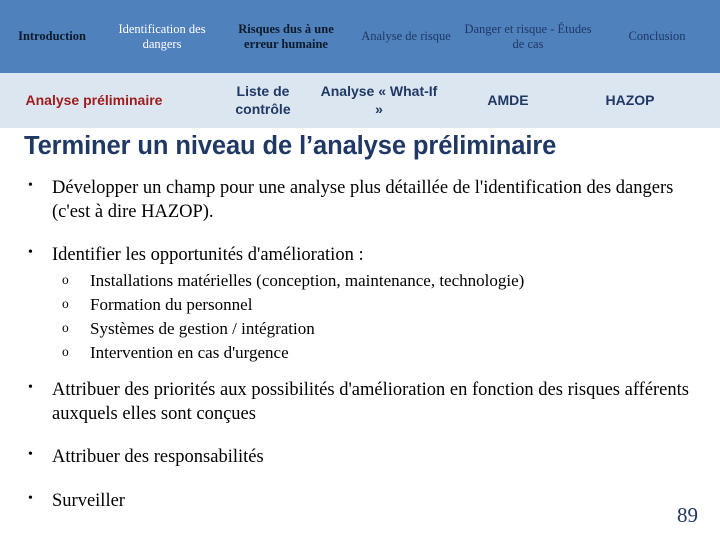 This screenshot has width=720, height=540. I want to click on nav-item-introduction: Introduction, so click(52, 36).